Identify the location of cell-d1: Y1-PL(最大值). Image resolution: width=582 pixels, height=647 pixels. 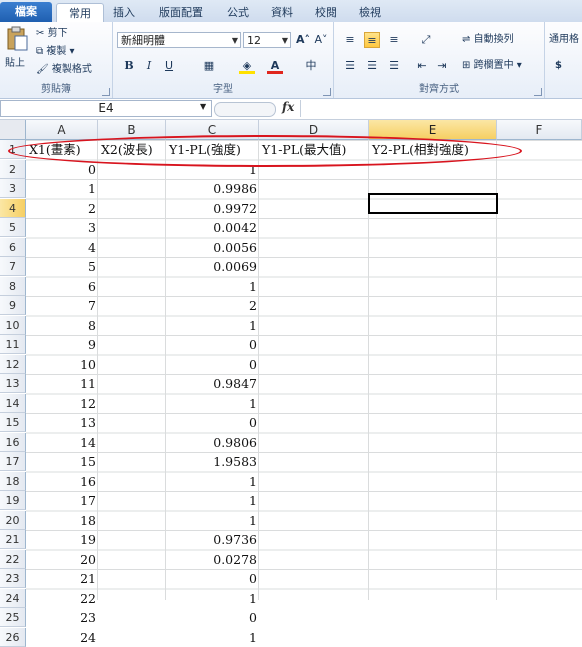
(314, 149).